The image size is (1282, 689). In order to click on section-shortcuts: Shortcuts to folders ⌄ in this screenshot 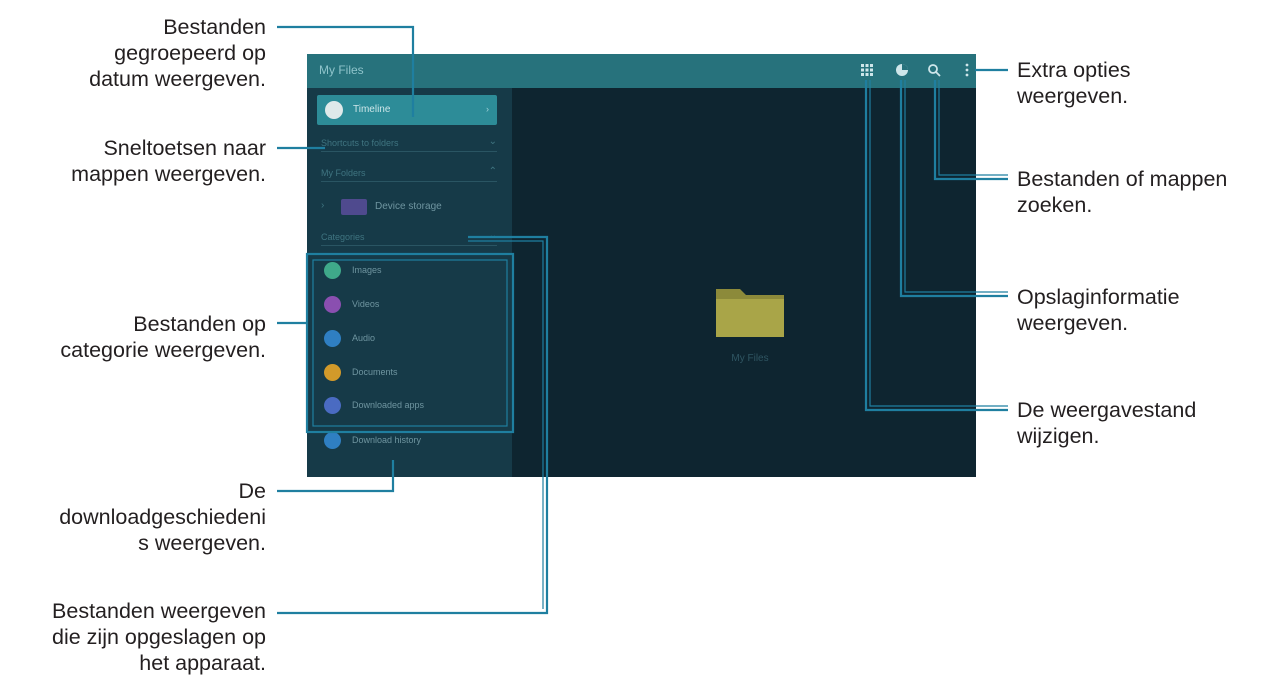, I will do `click(409, 144)`.